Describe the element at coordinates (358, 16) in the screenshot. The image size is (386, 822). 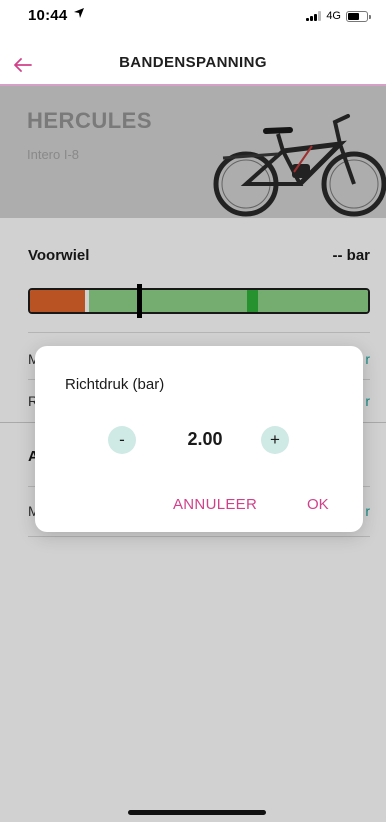
I see `battery-icon` at that location.